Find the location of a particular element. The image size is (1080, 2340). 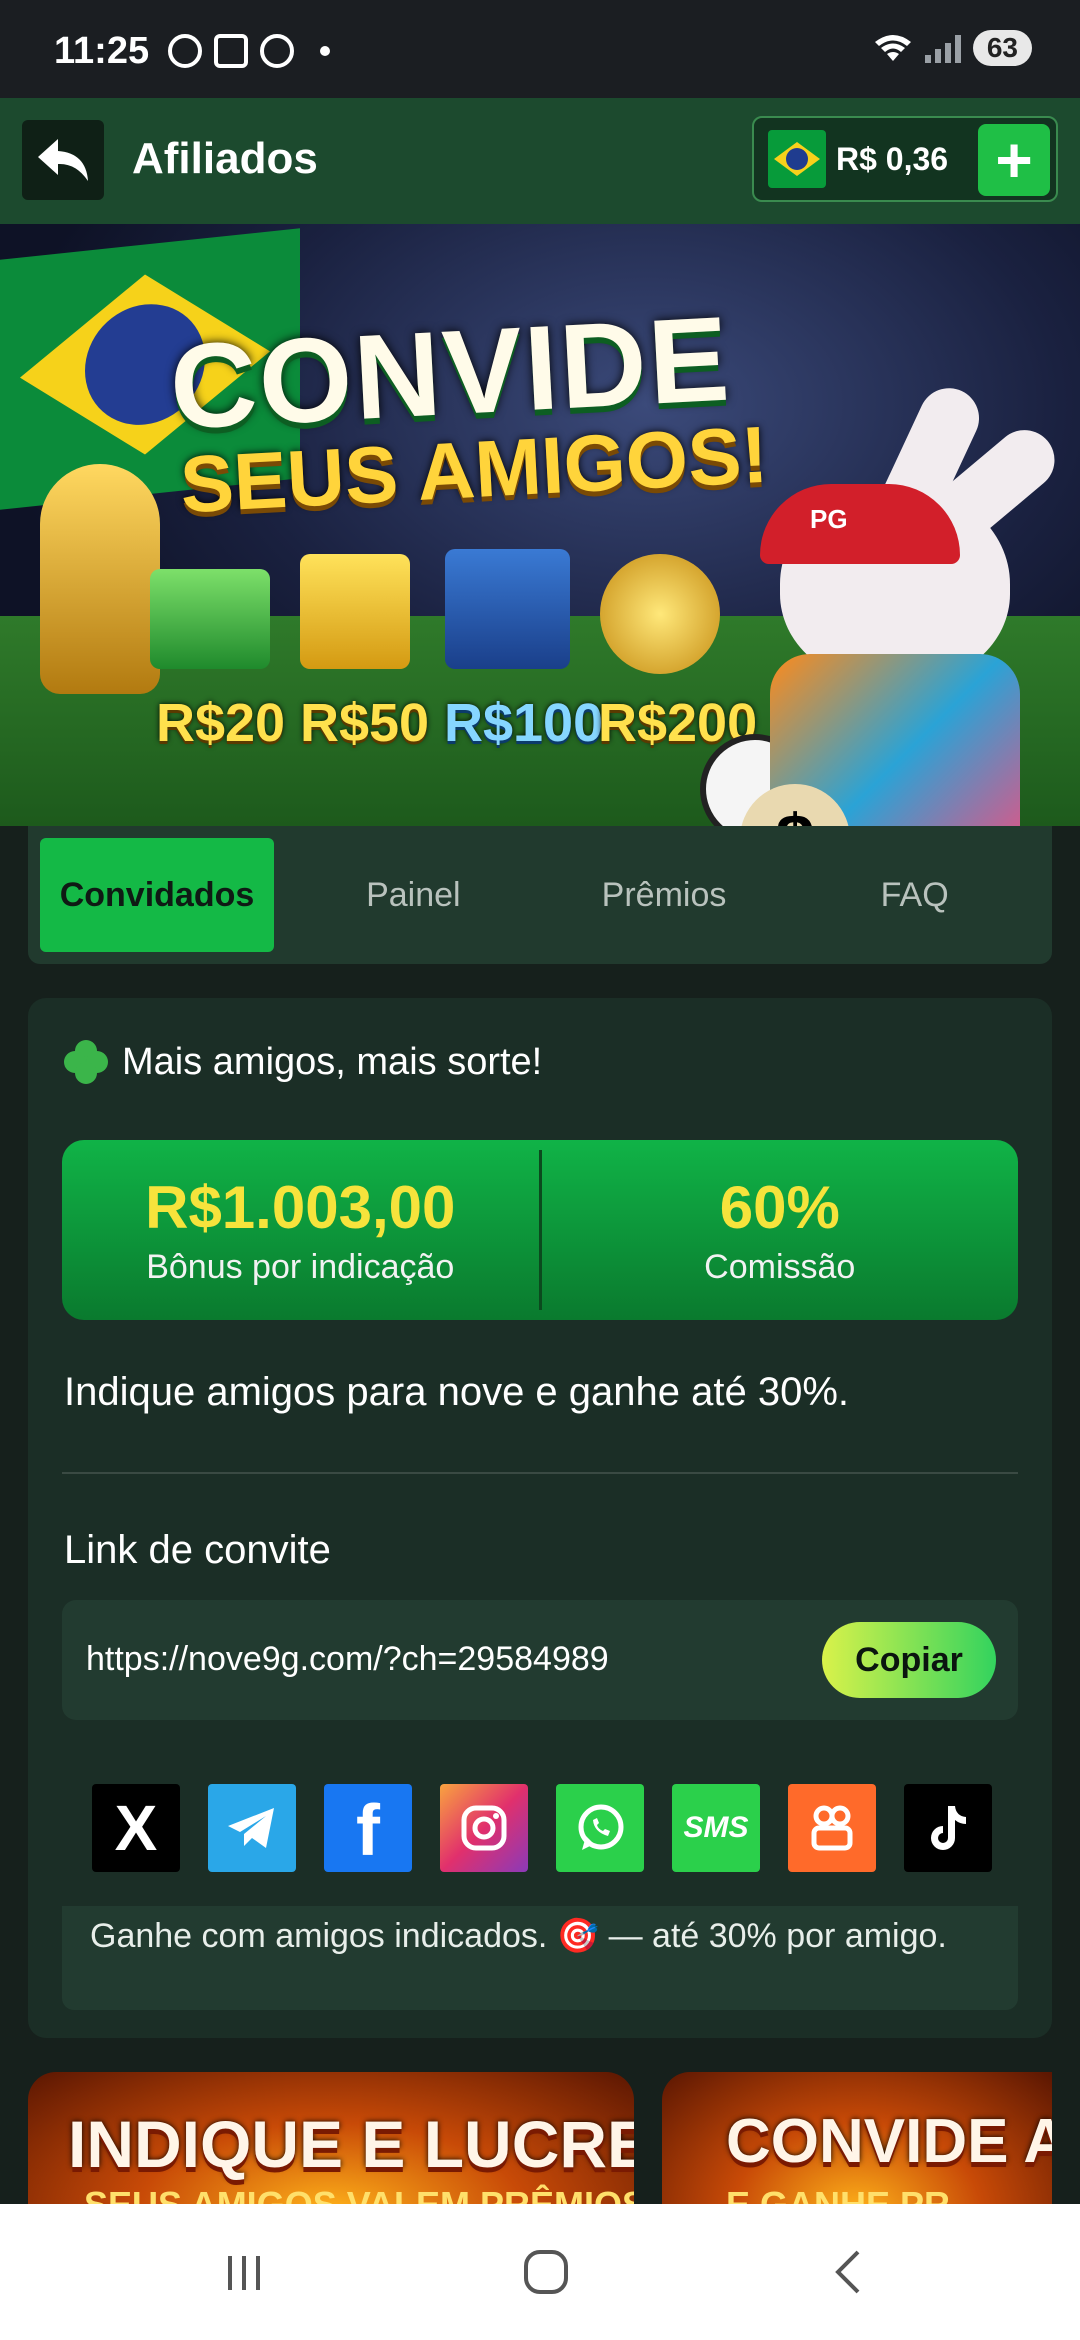

invite-link-box: https://nove9g.com/?ch=29584989 Copiar is located at coordinates (540, 1660).